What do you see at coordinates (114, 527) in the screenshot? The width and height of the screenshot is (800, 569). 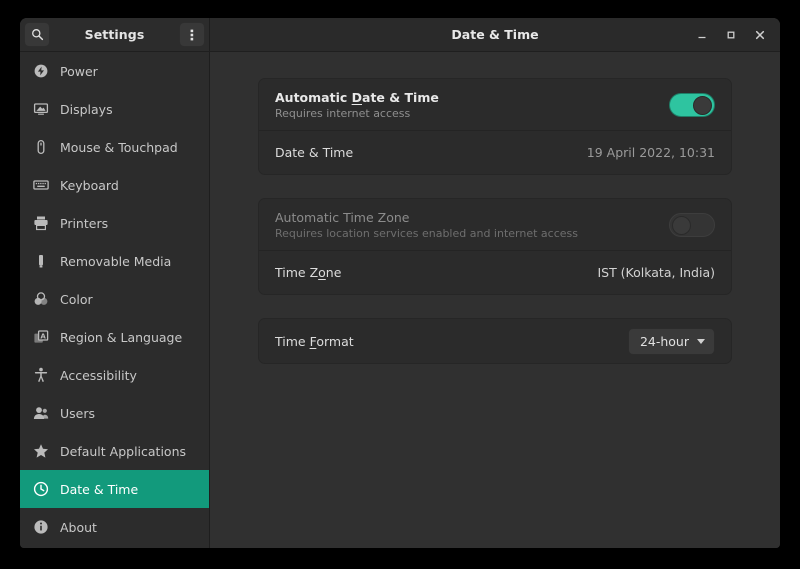 I see `sidebar-item-about: About` at bounding box center [114, 527].